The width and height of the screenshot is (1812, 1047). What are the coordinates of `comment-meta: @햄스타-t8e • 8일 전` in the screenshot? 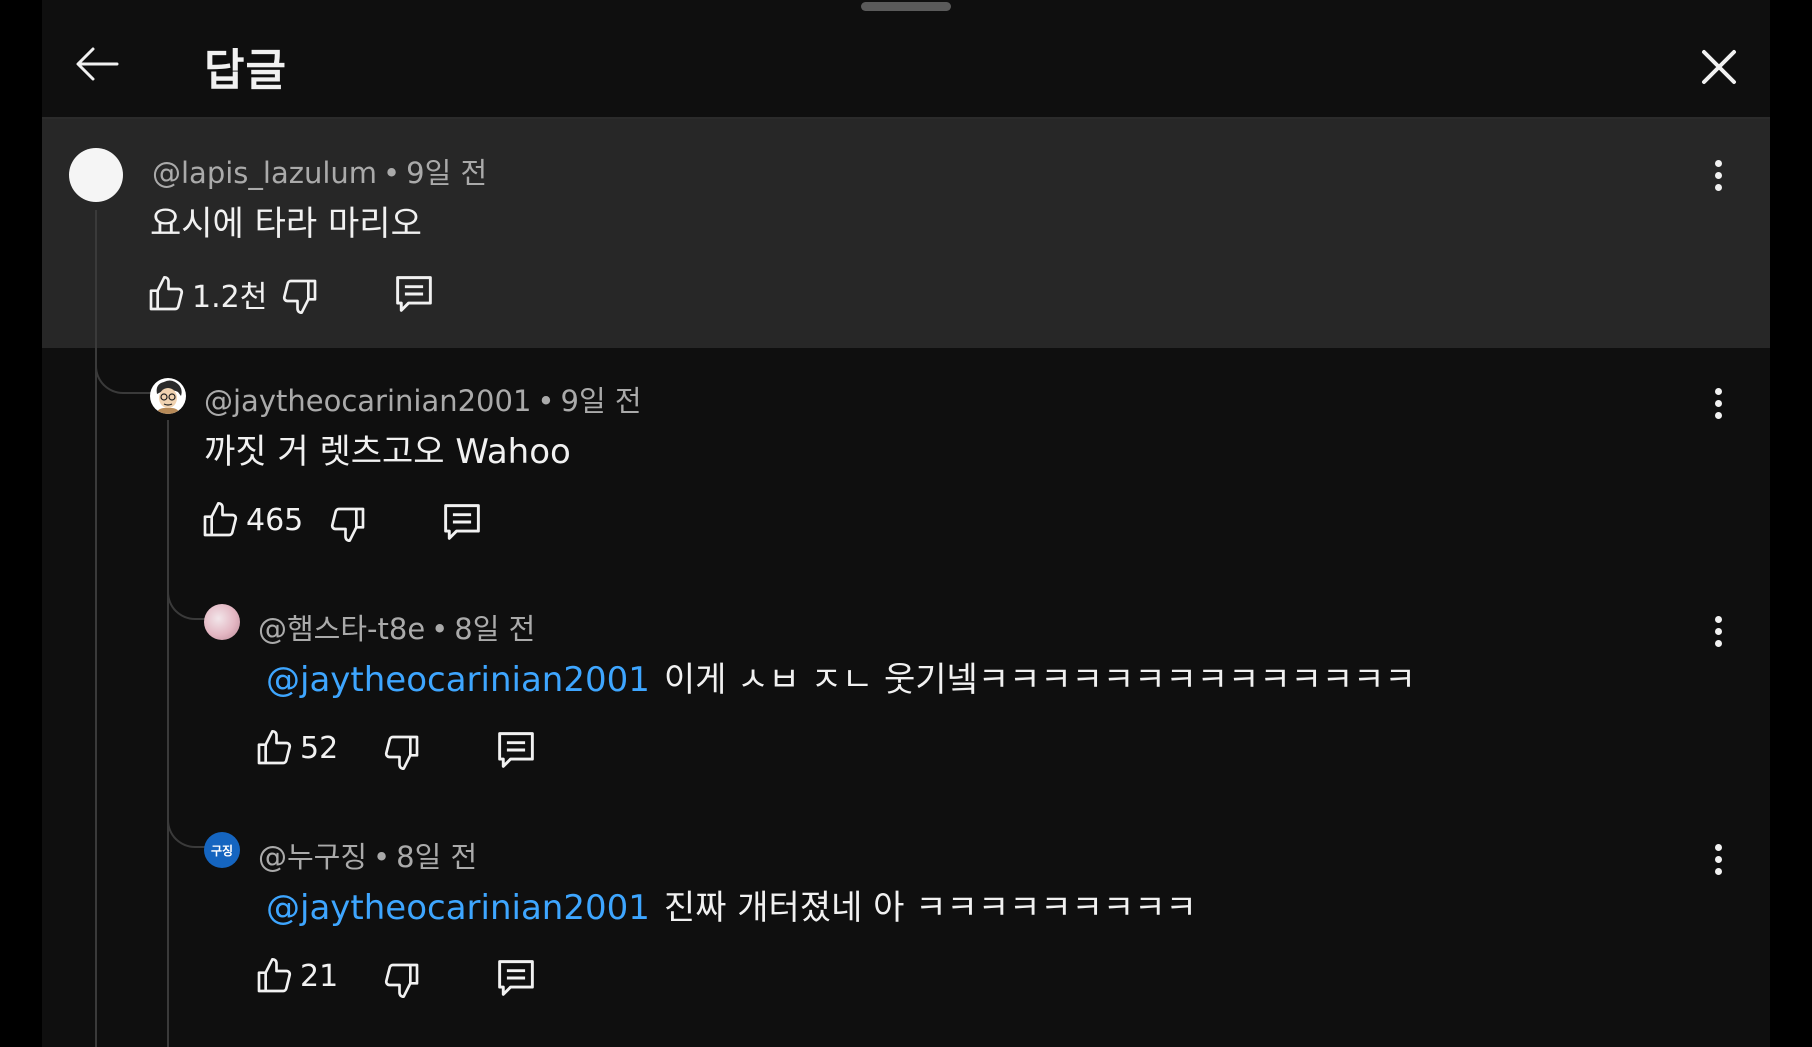 It's located at (397, 629).